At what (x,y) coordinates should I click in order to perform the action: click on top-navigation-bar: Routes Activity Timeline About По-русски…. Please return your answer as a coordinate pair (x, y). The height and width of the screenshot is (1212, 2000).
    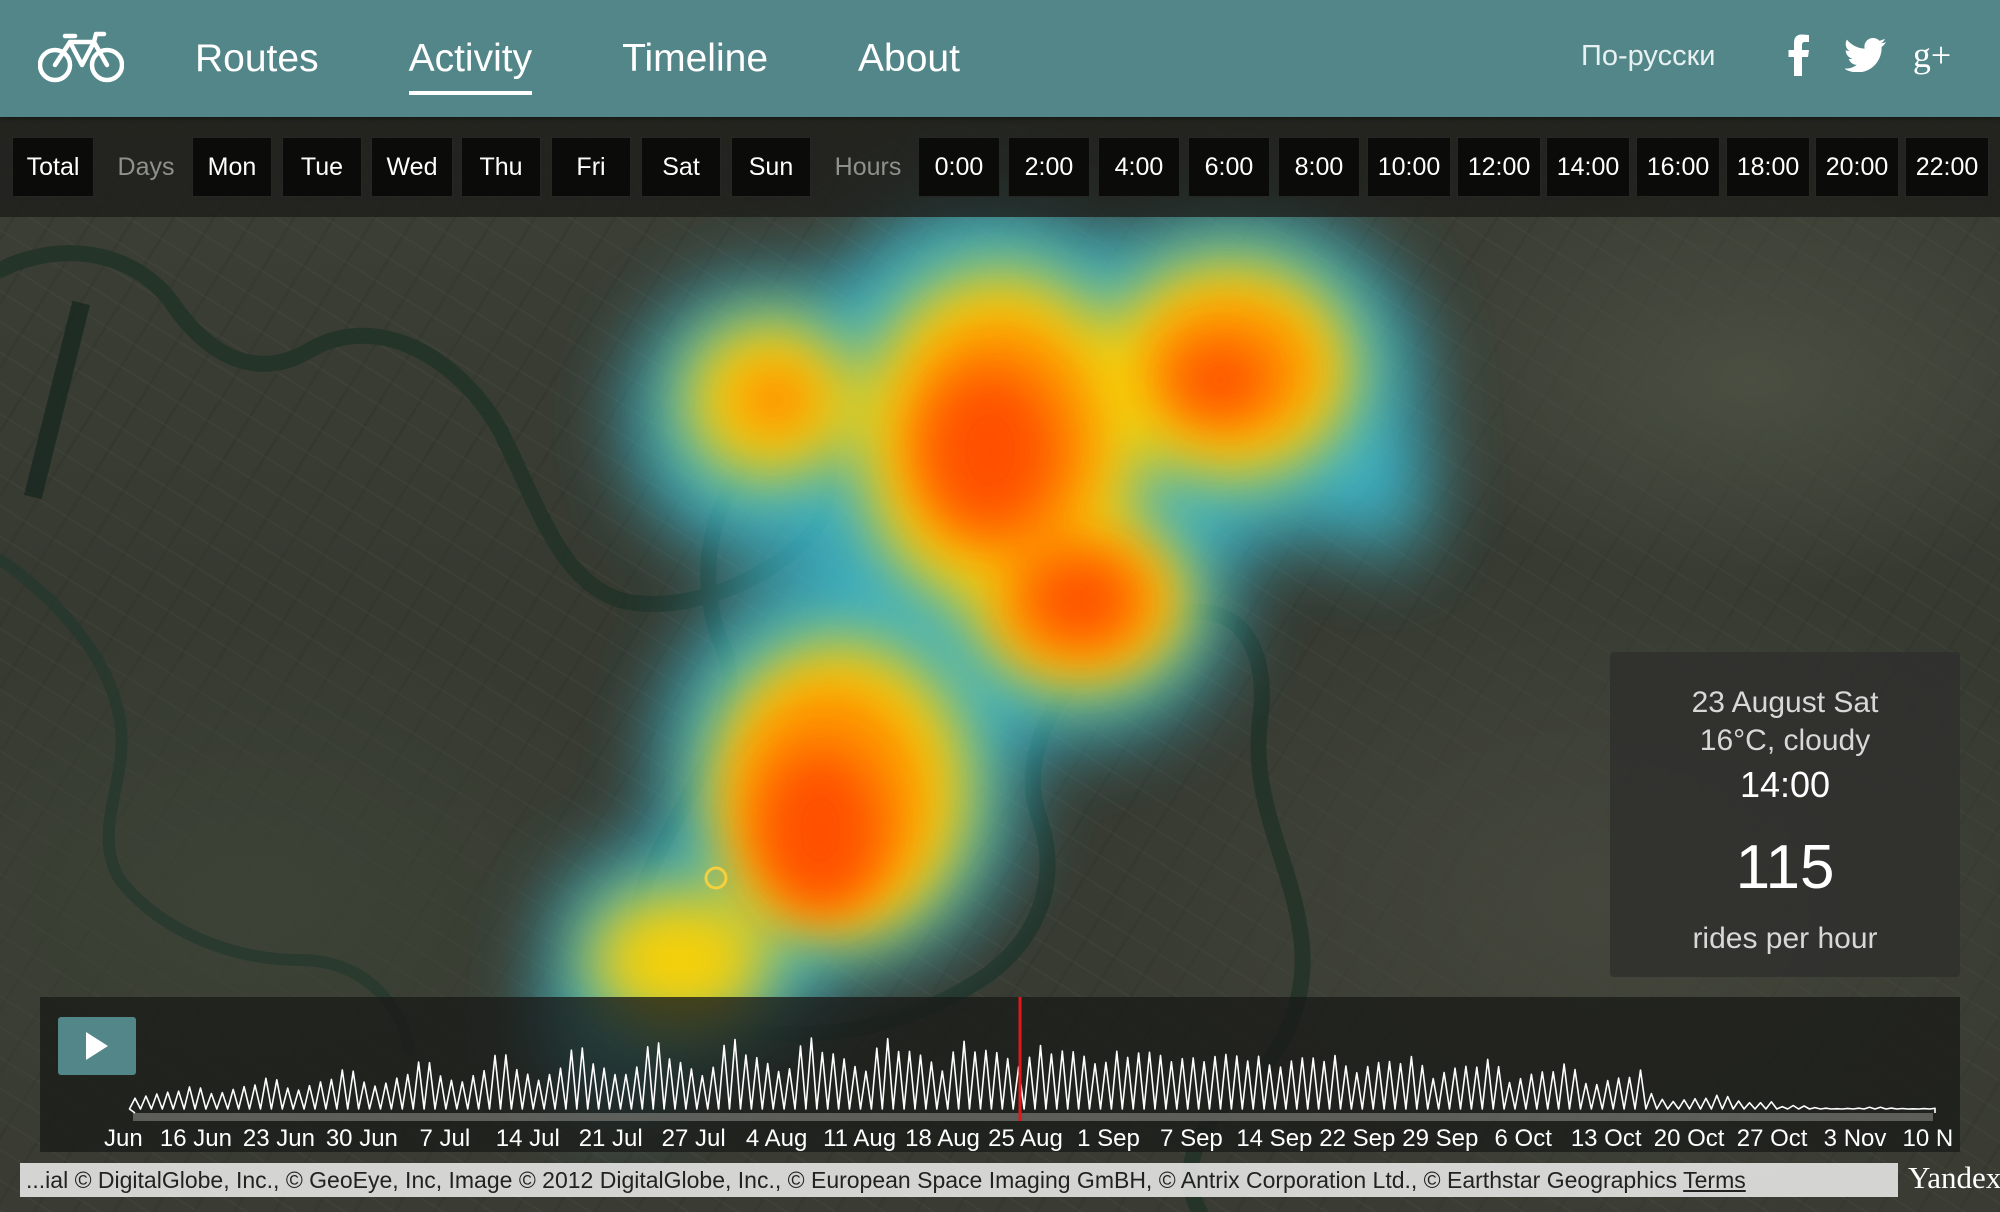
    Looking at the image, I should click on (1000, 58).